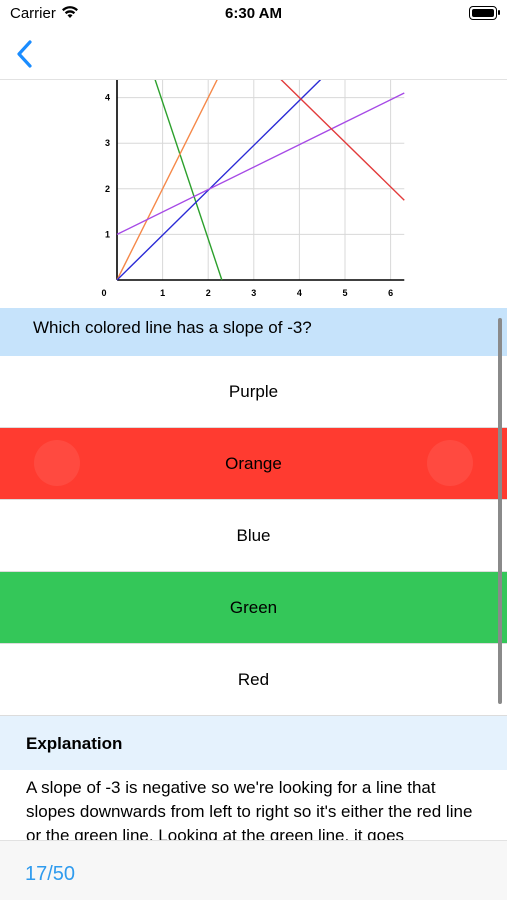 The height and width of the screenshot is (900, 507). Describe the element at coordinates (253, 54) in the screenshot. I see `navigation-bar` at that location.